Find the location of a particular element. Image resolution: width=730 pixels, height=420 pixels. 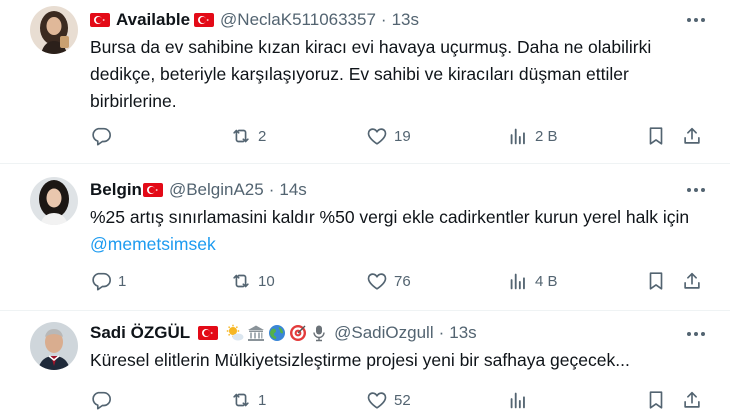

tweet-actions: 1 52 is located at coordinates (365, 400).